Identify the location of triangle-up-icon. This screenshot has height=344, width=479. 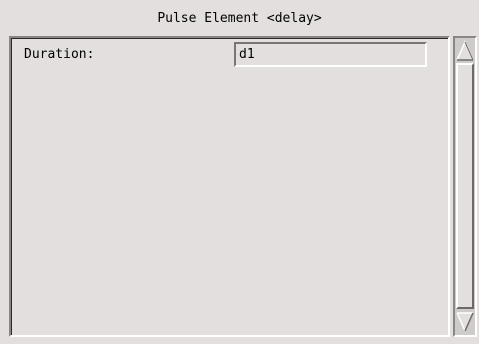
(465, 50).